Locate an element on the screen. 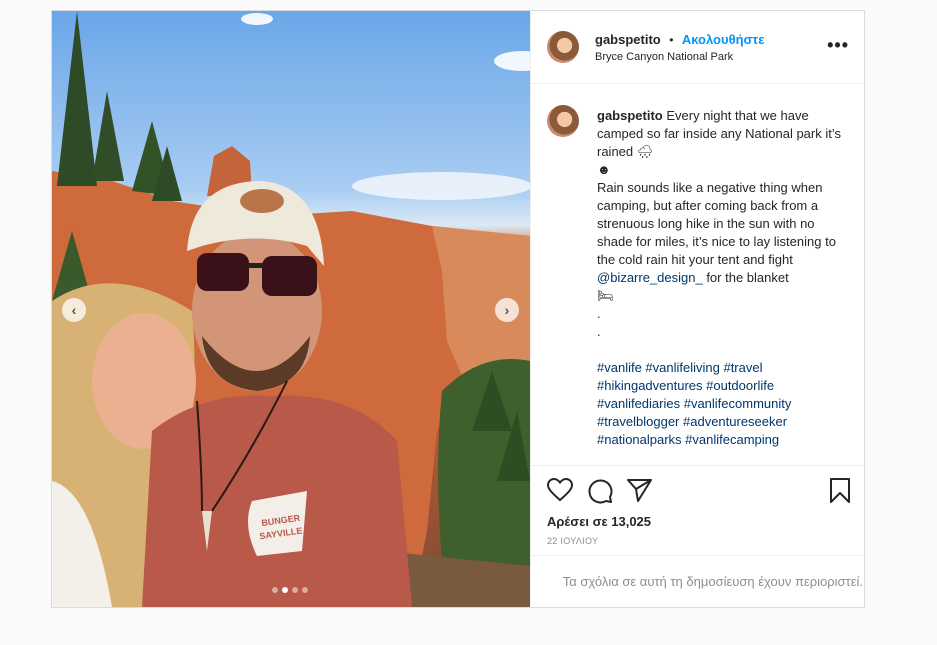 The height and width of the screenshot is (645, 937). like-button is located at coordinates (560, 492).